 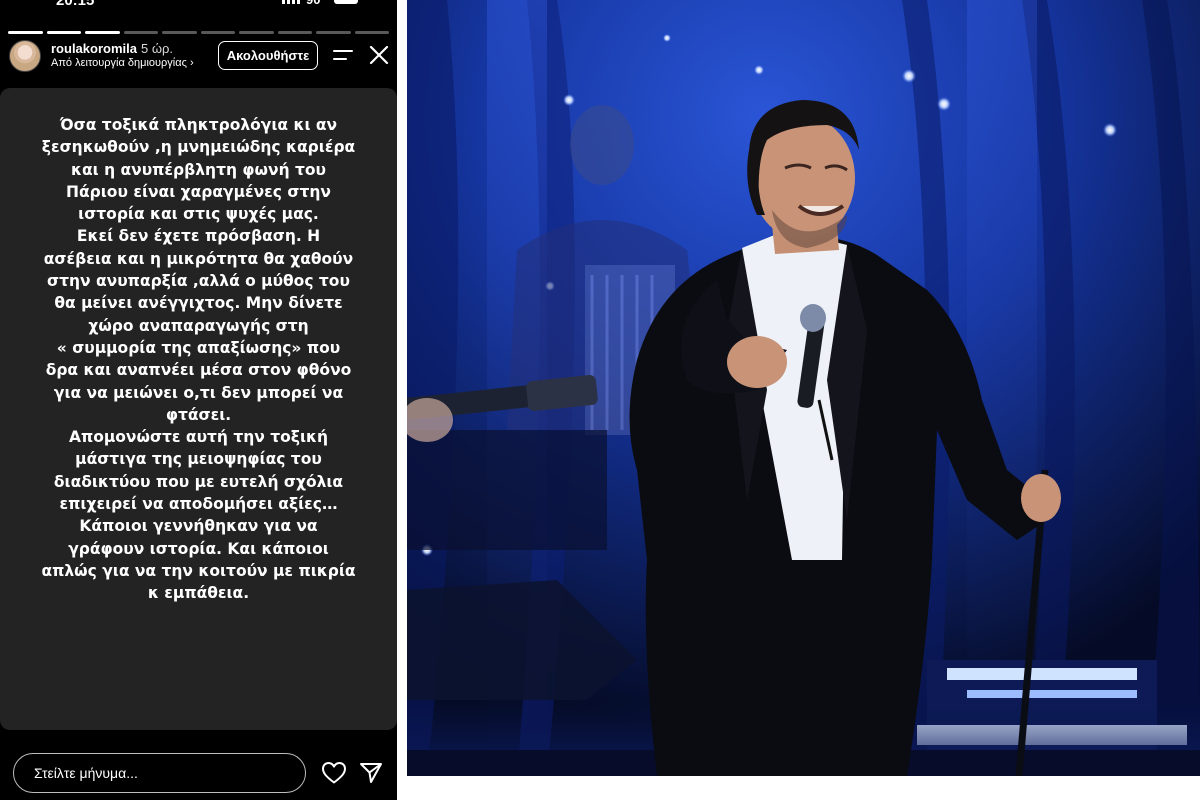 What do you see at coordinates (198, 11) in the screenshot?
I see `status-bar: 20:15 90` at bounding box center [198, 11].